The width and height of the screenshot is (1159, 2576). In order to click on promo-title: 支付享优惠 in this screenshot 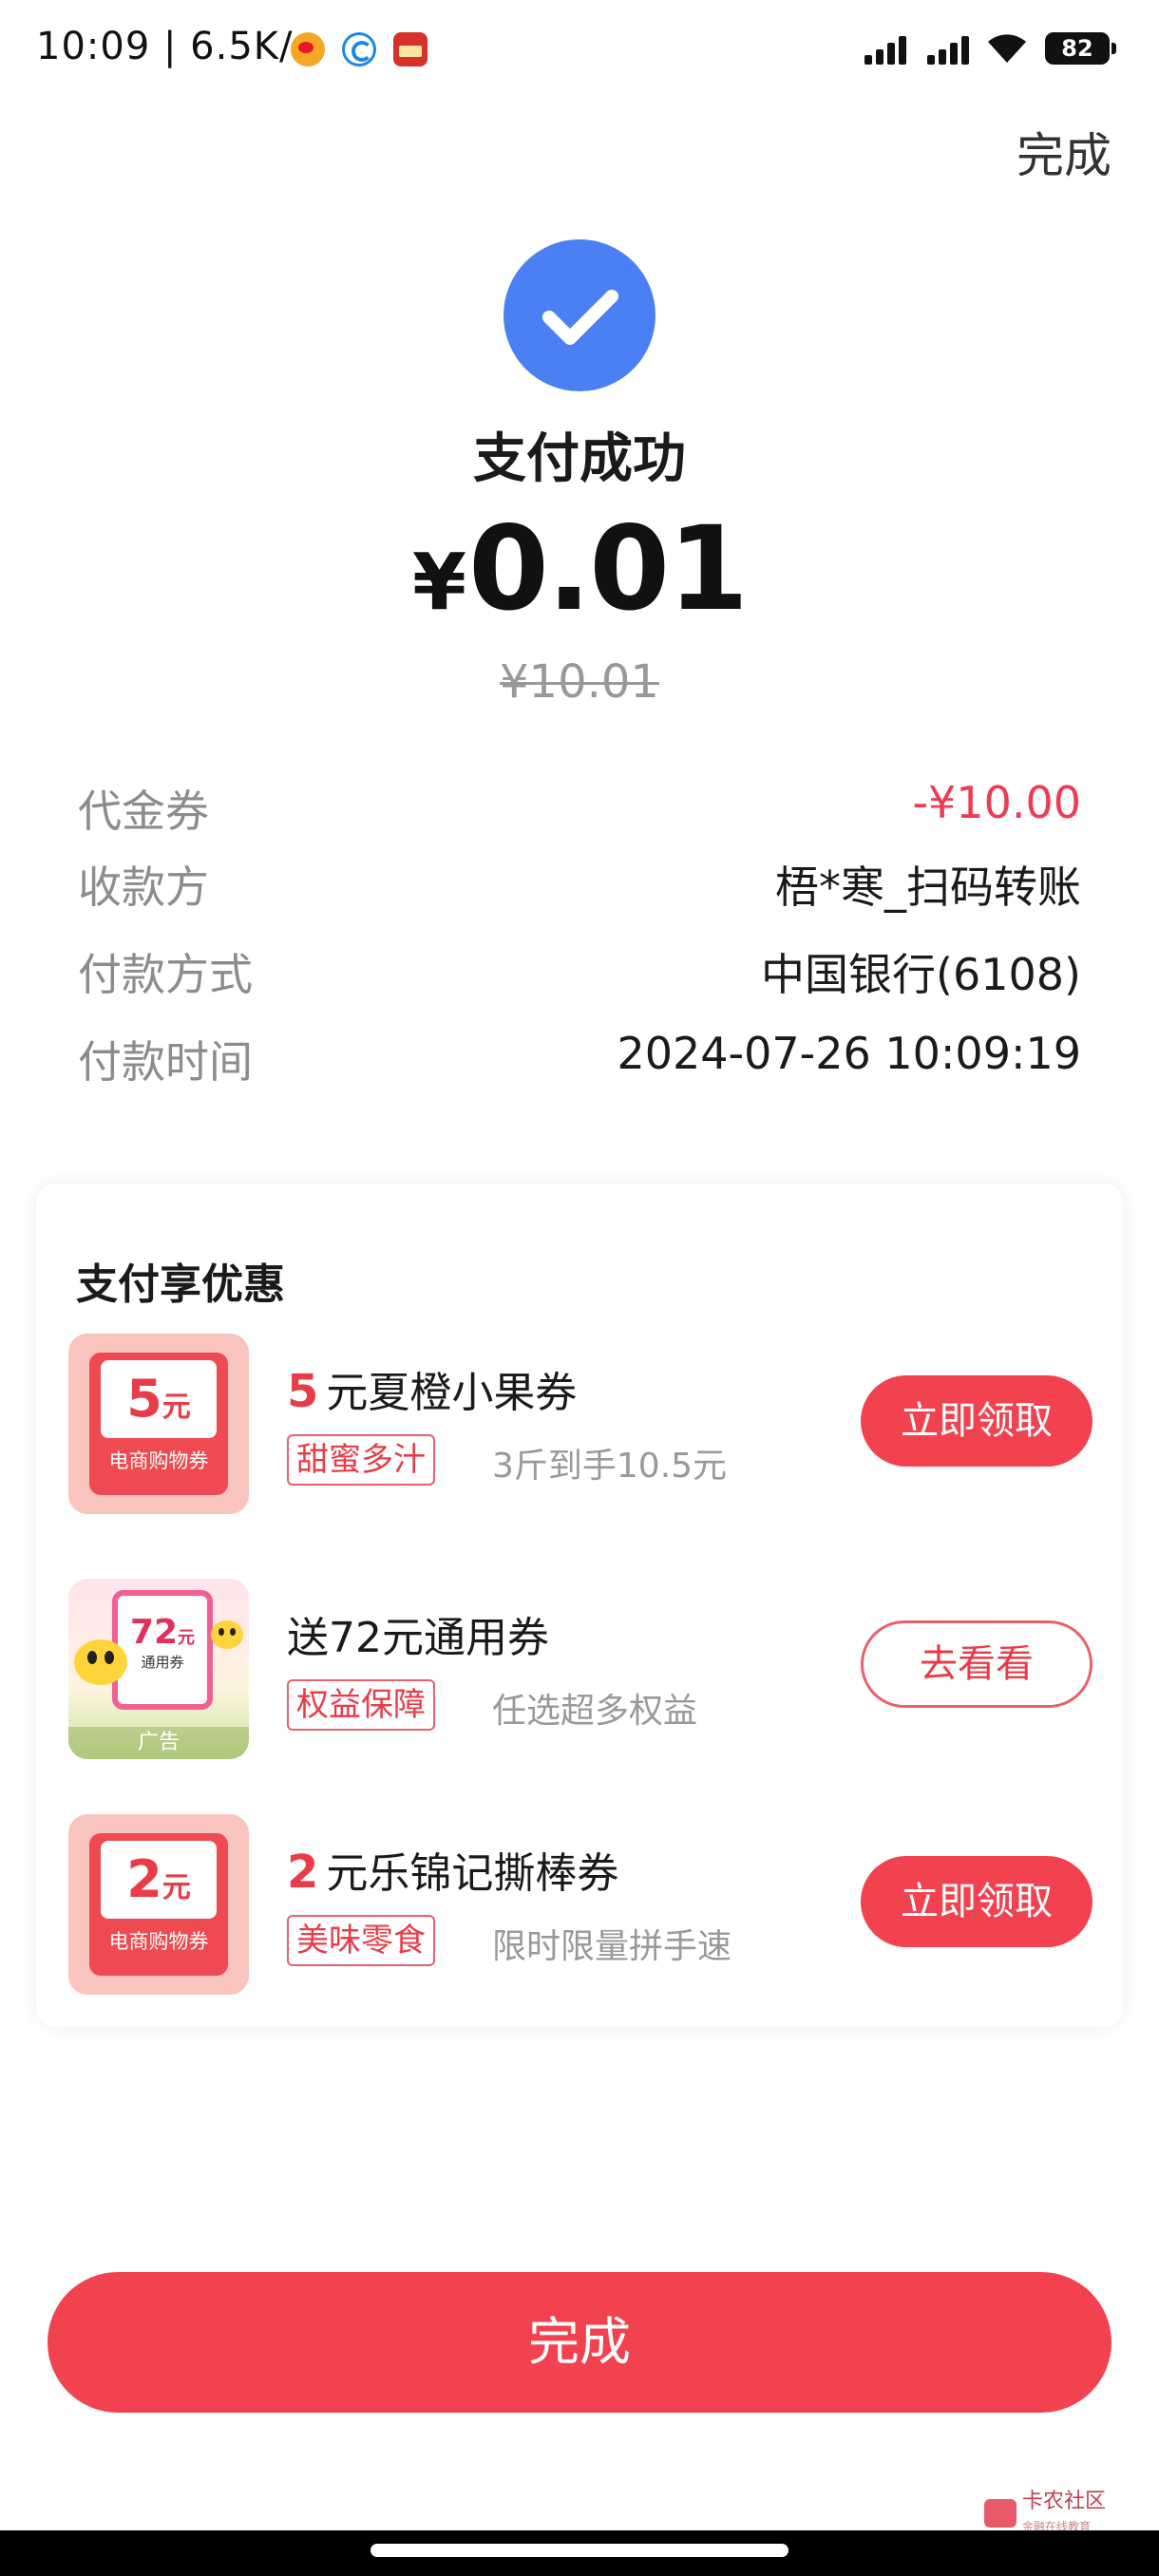, I will do `click(180, 1284)`.